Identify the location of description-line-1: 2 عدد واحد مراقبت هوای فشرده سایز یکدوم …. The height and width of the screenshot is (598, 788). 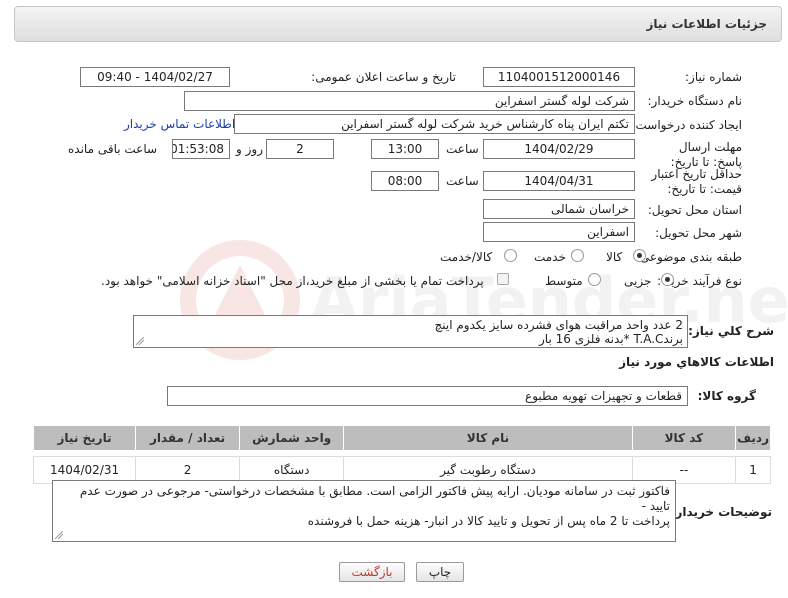
(558, 325).